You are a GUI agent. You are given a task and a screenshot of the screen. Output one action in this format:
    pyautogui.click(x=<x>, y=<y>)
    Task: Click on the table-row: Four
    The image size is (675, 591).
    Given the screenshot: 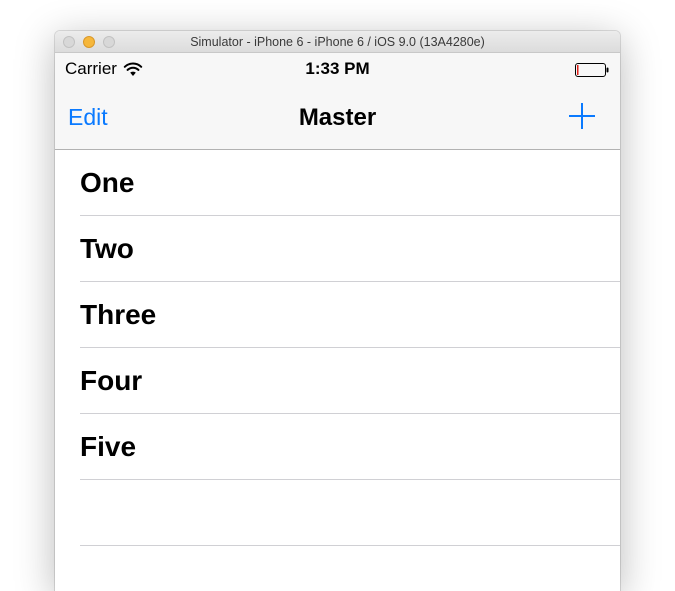 What is the action you would take?
    pyautogui.click(x=337, y=381)
    